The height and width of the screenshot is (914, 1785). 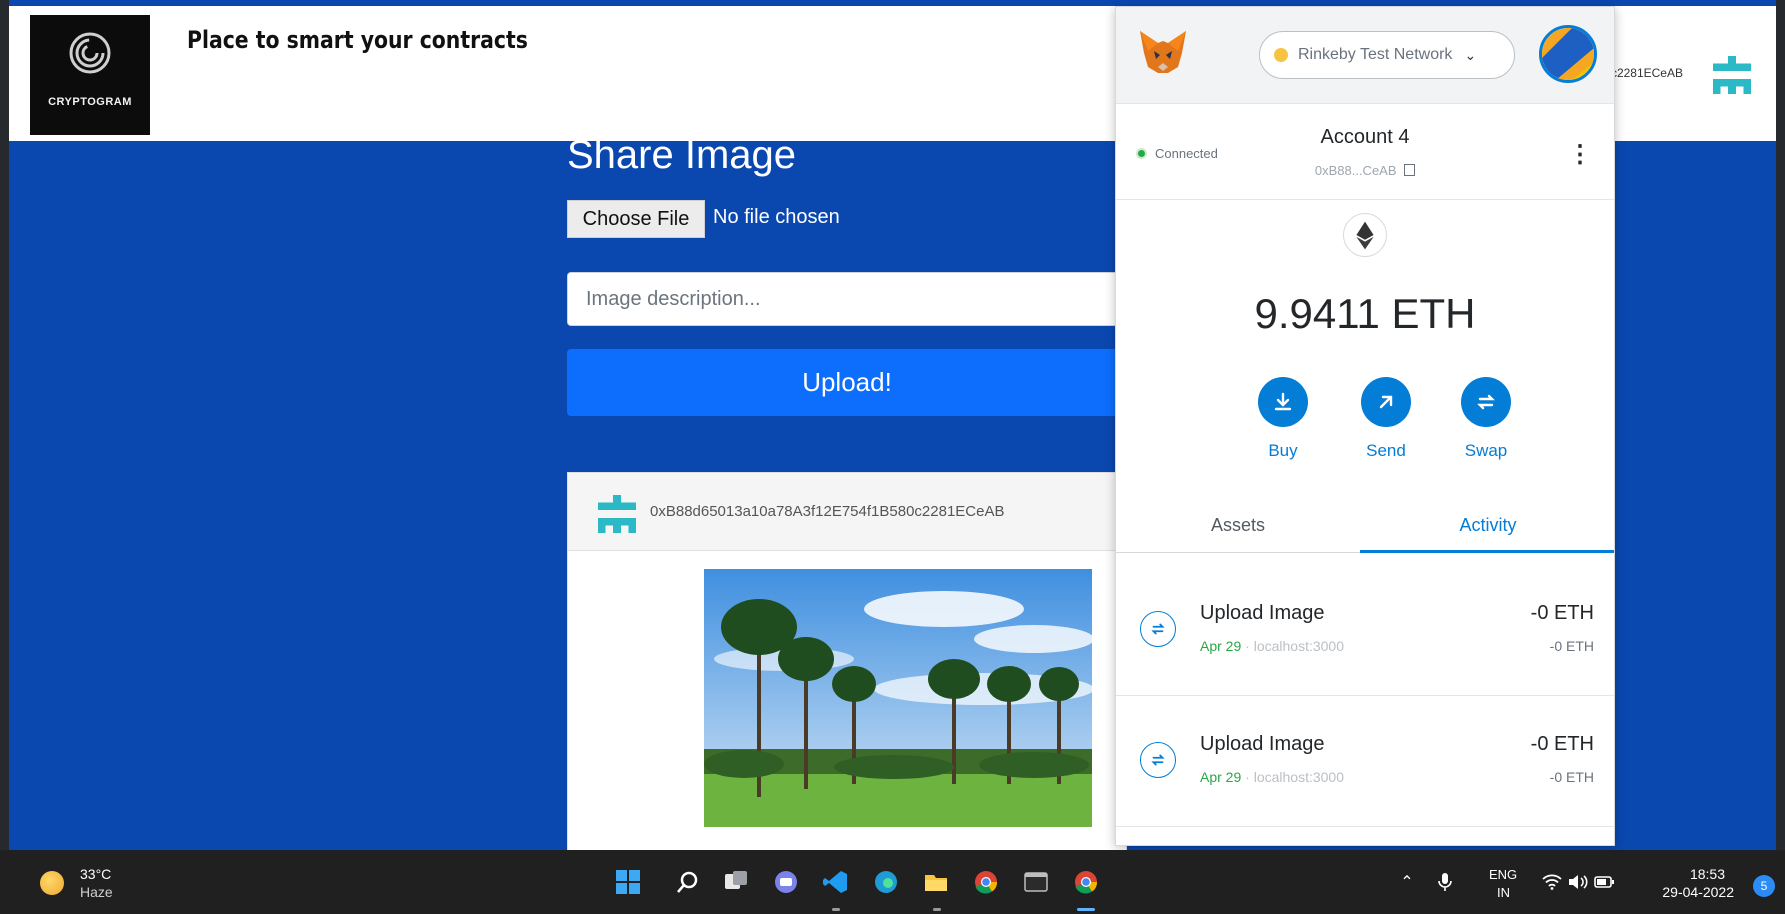 I want to click on send-button: Send, so click(x=1386, y=419).